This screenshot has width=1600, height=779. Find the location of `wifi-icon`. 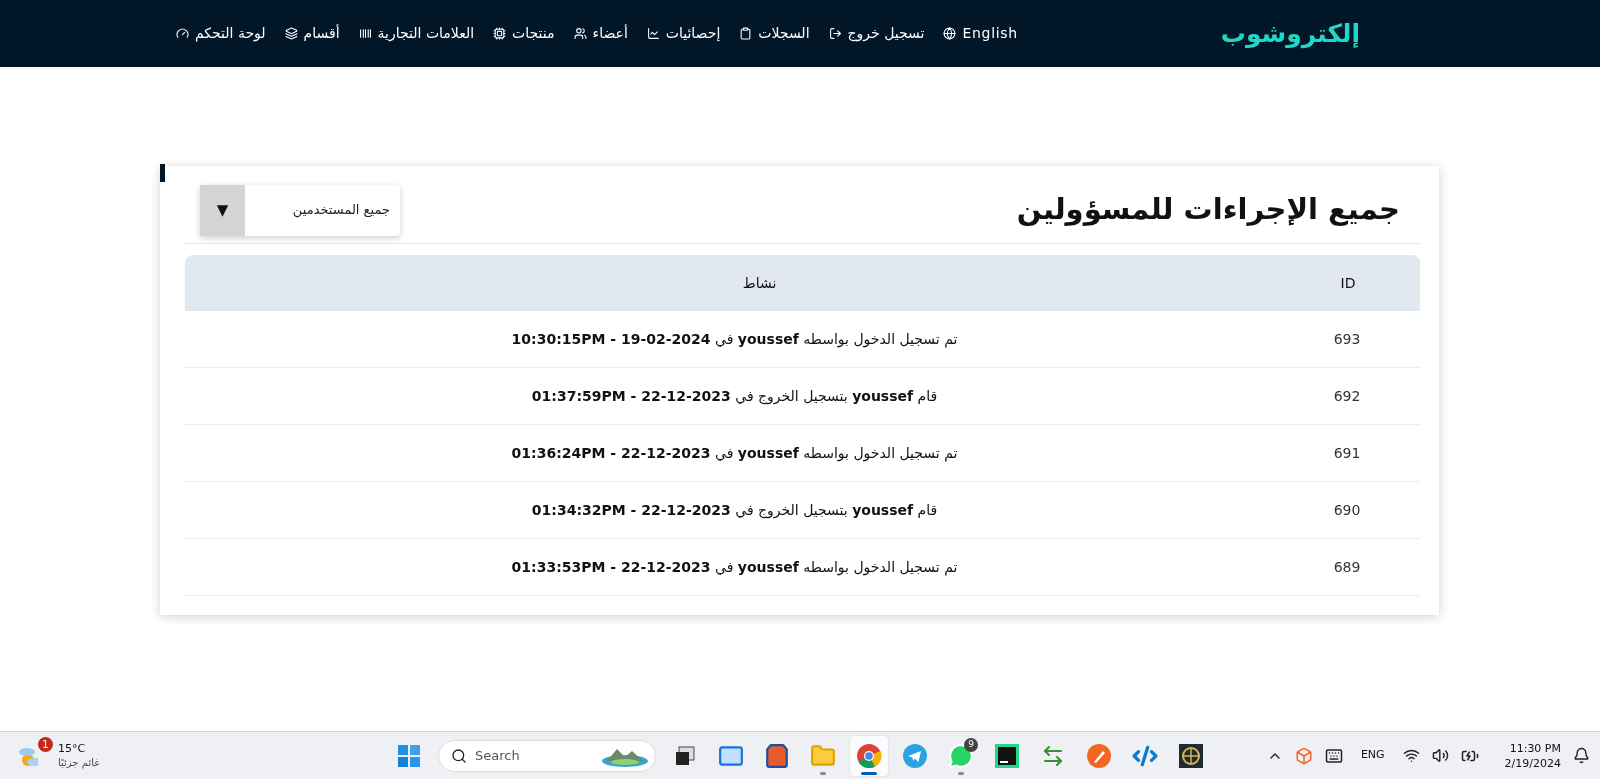

wifi-icon is located at coordinates (1411, 755).